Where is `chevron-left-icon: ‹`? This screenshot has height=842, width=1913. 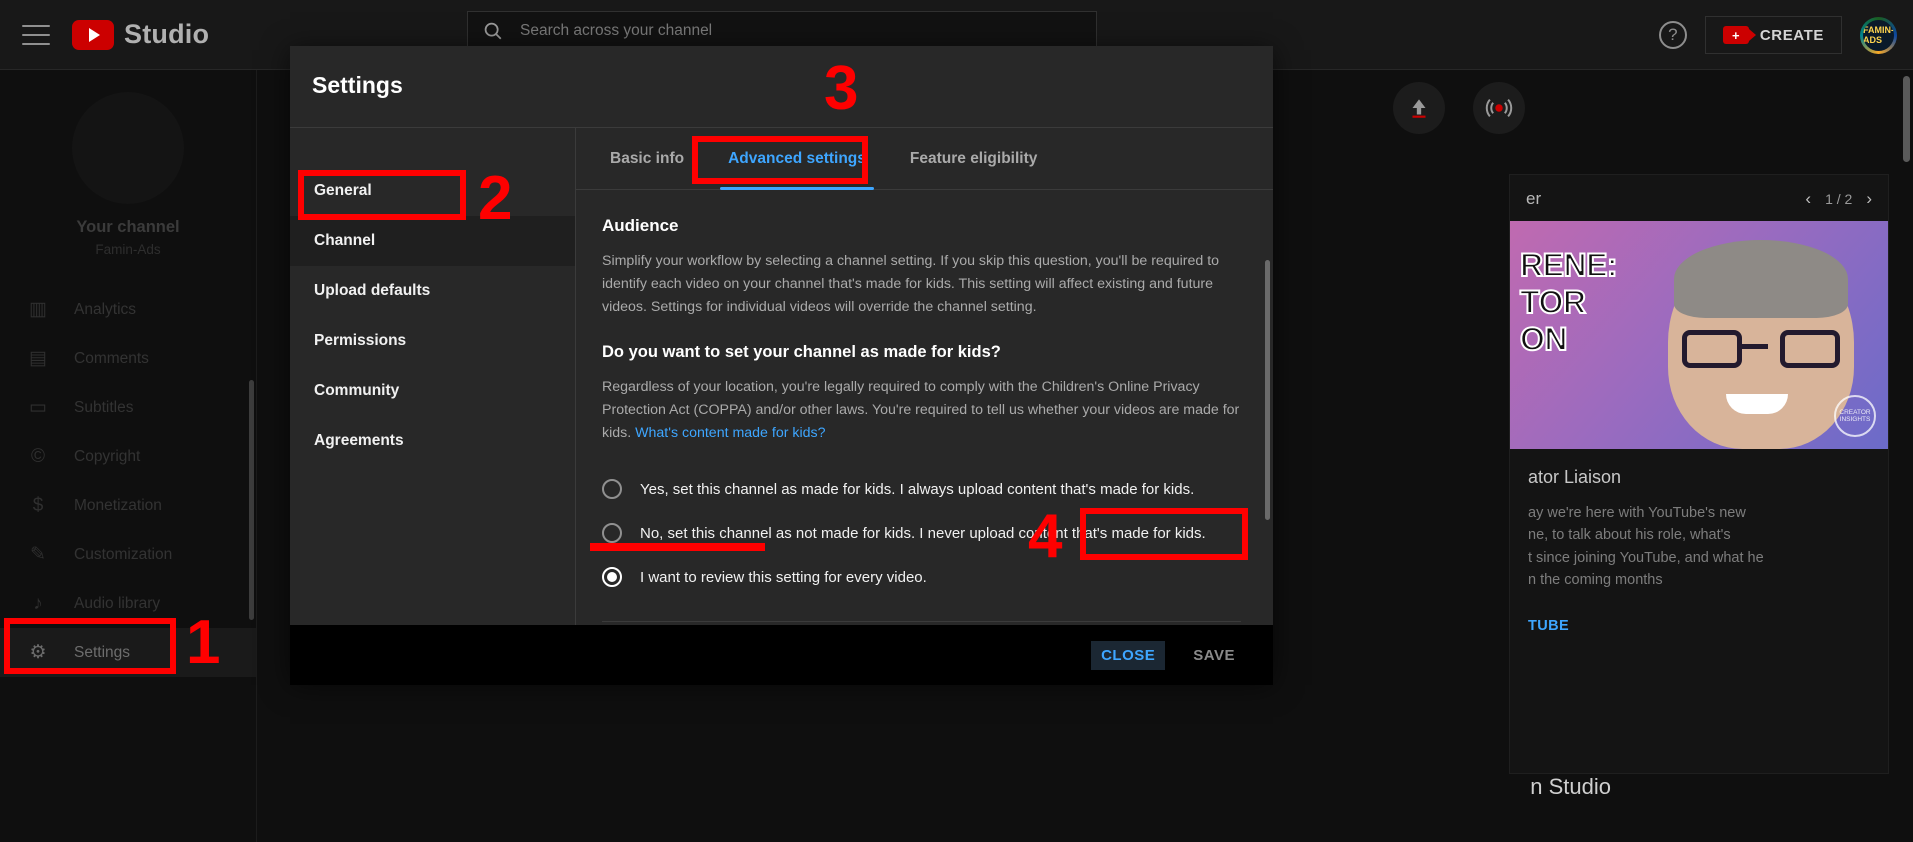 chevron-left-icon: ‹ is located at coordinates (1808, 199).